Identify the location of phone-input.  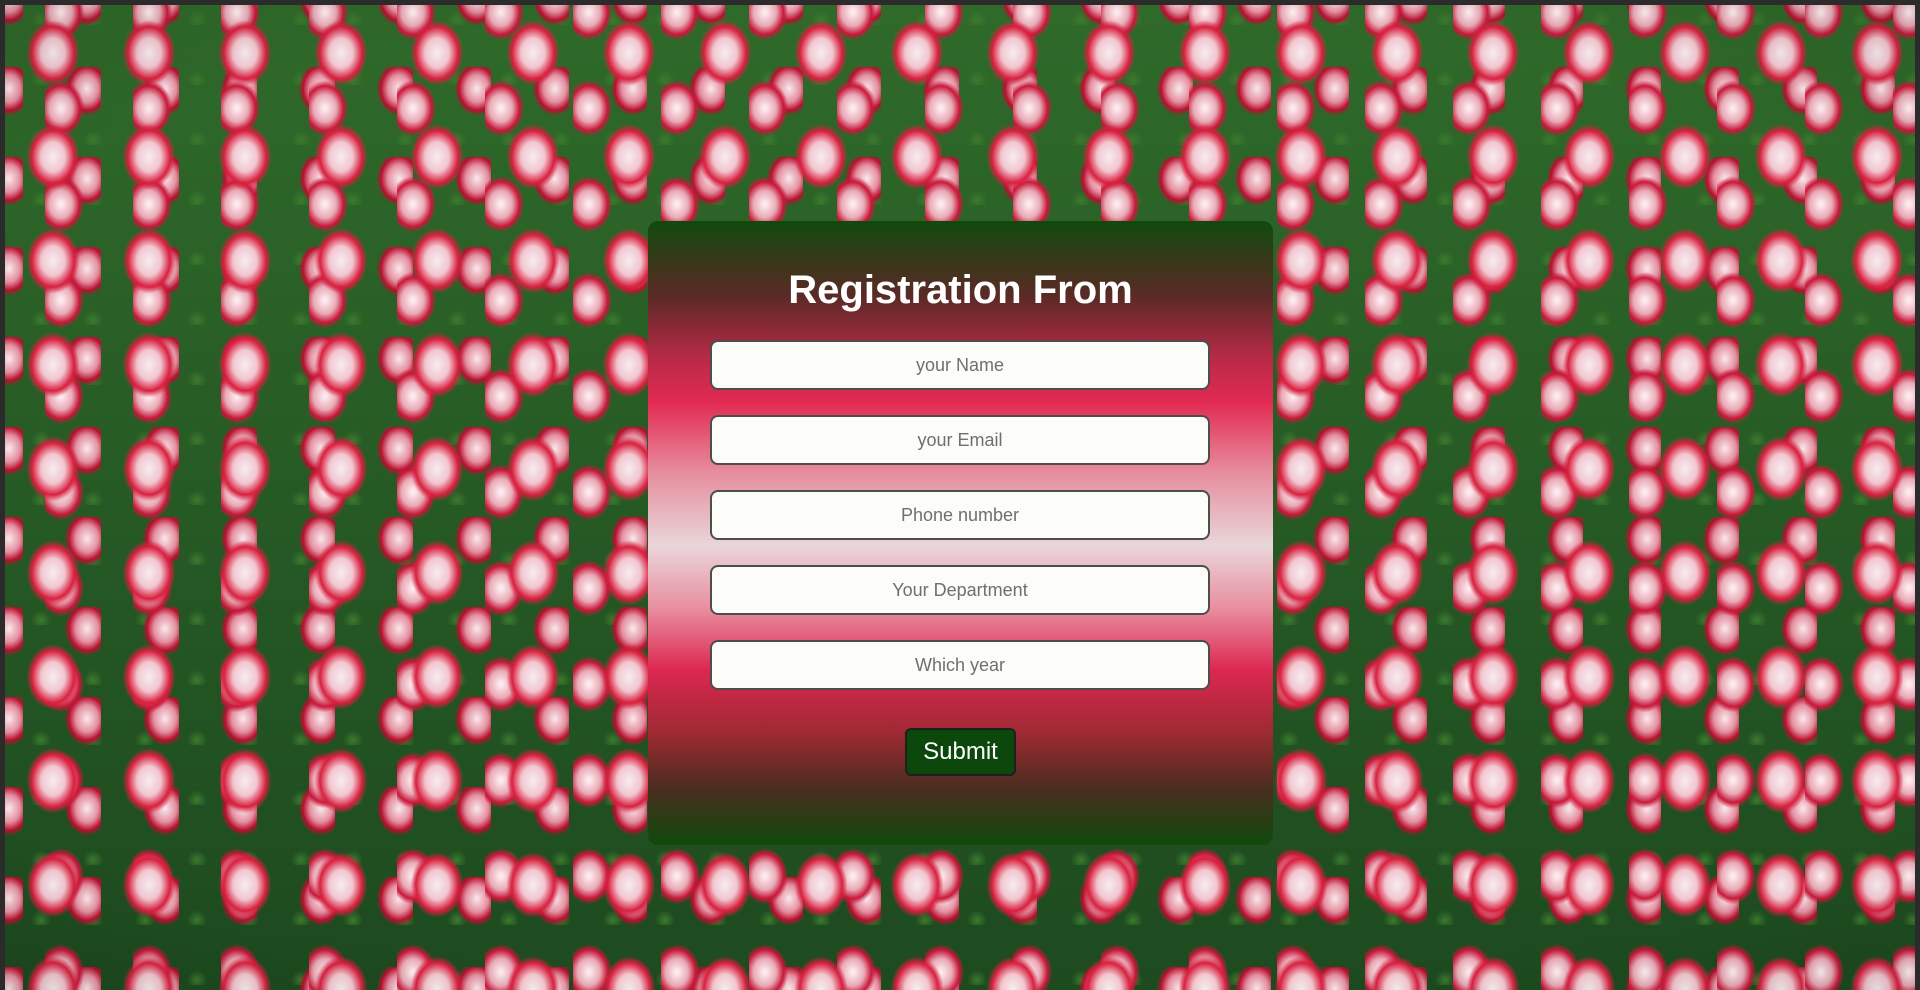
(960, 515).